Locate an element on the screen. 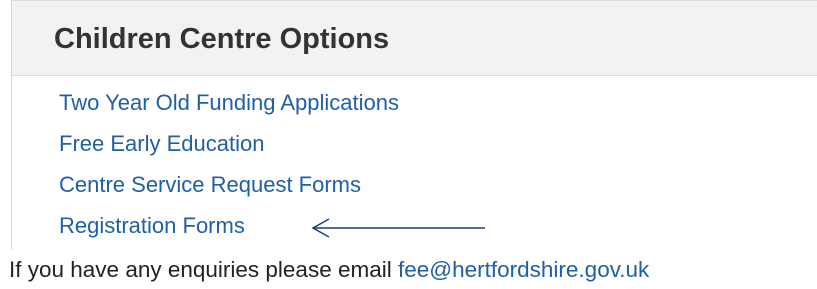 The width and height of the screenshot is (817, 289). list-item: Two Year Old Funding Applications is located at coordinates (229, 105).